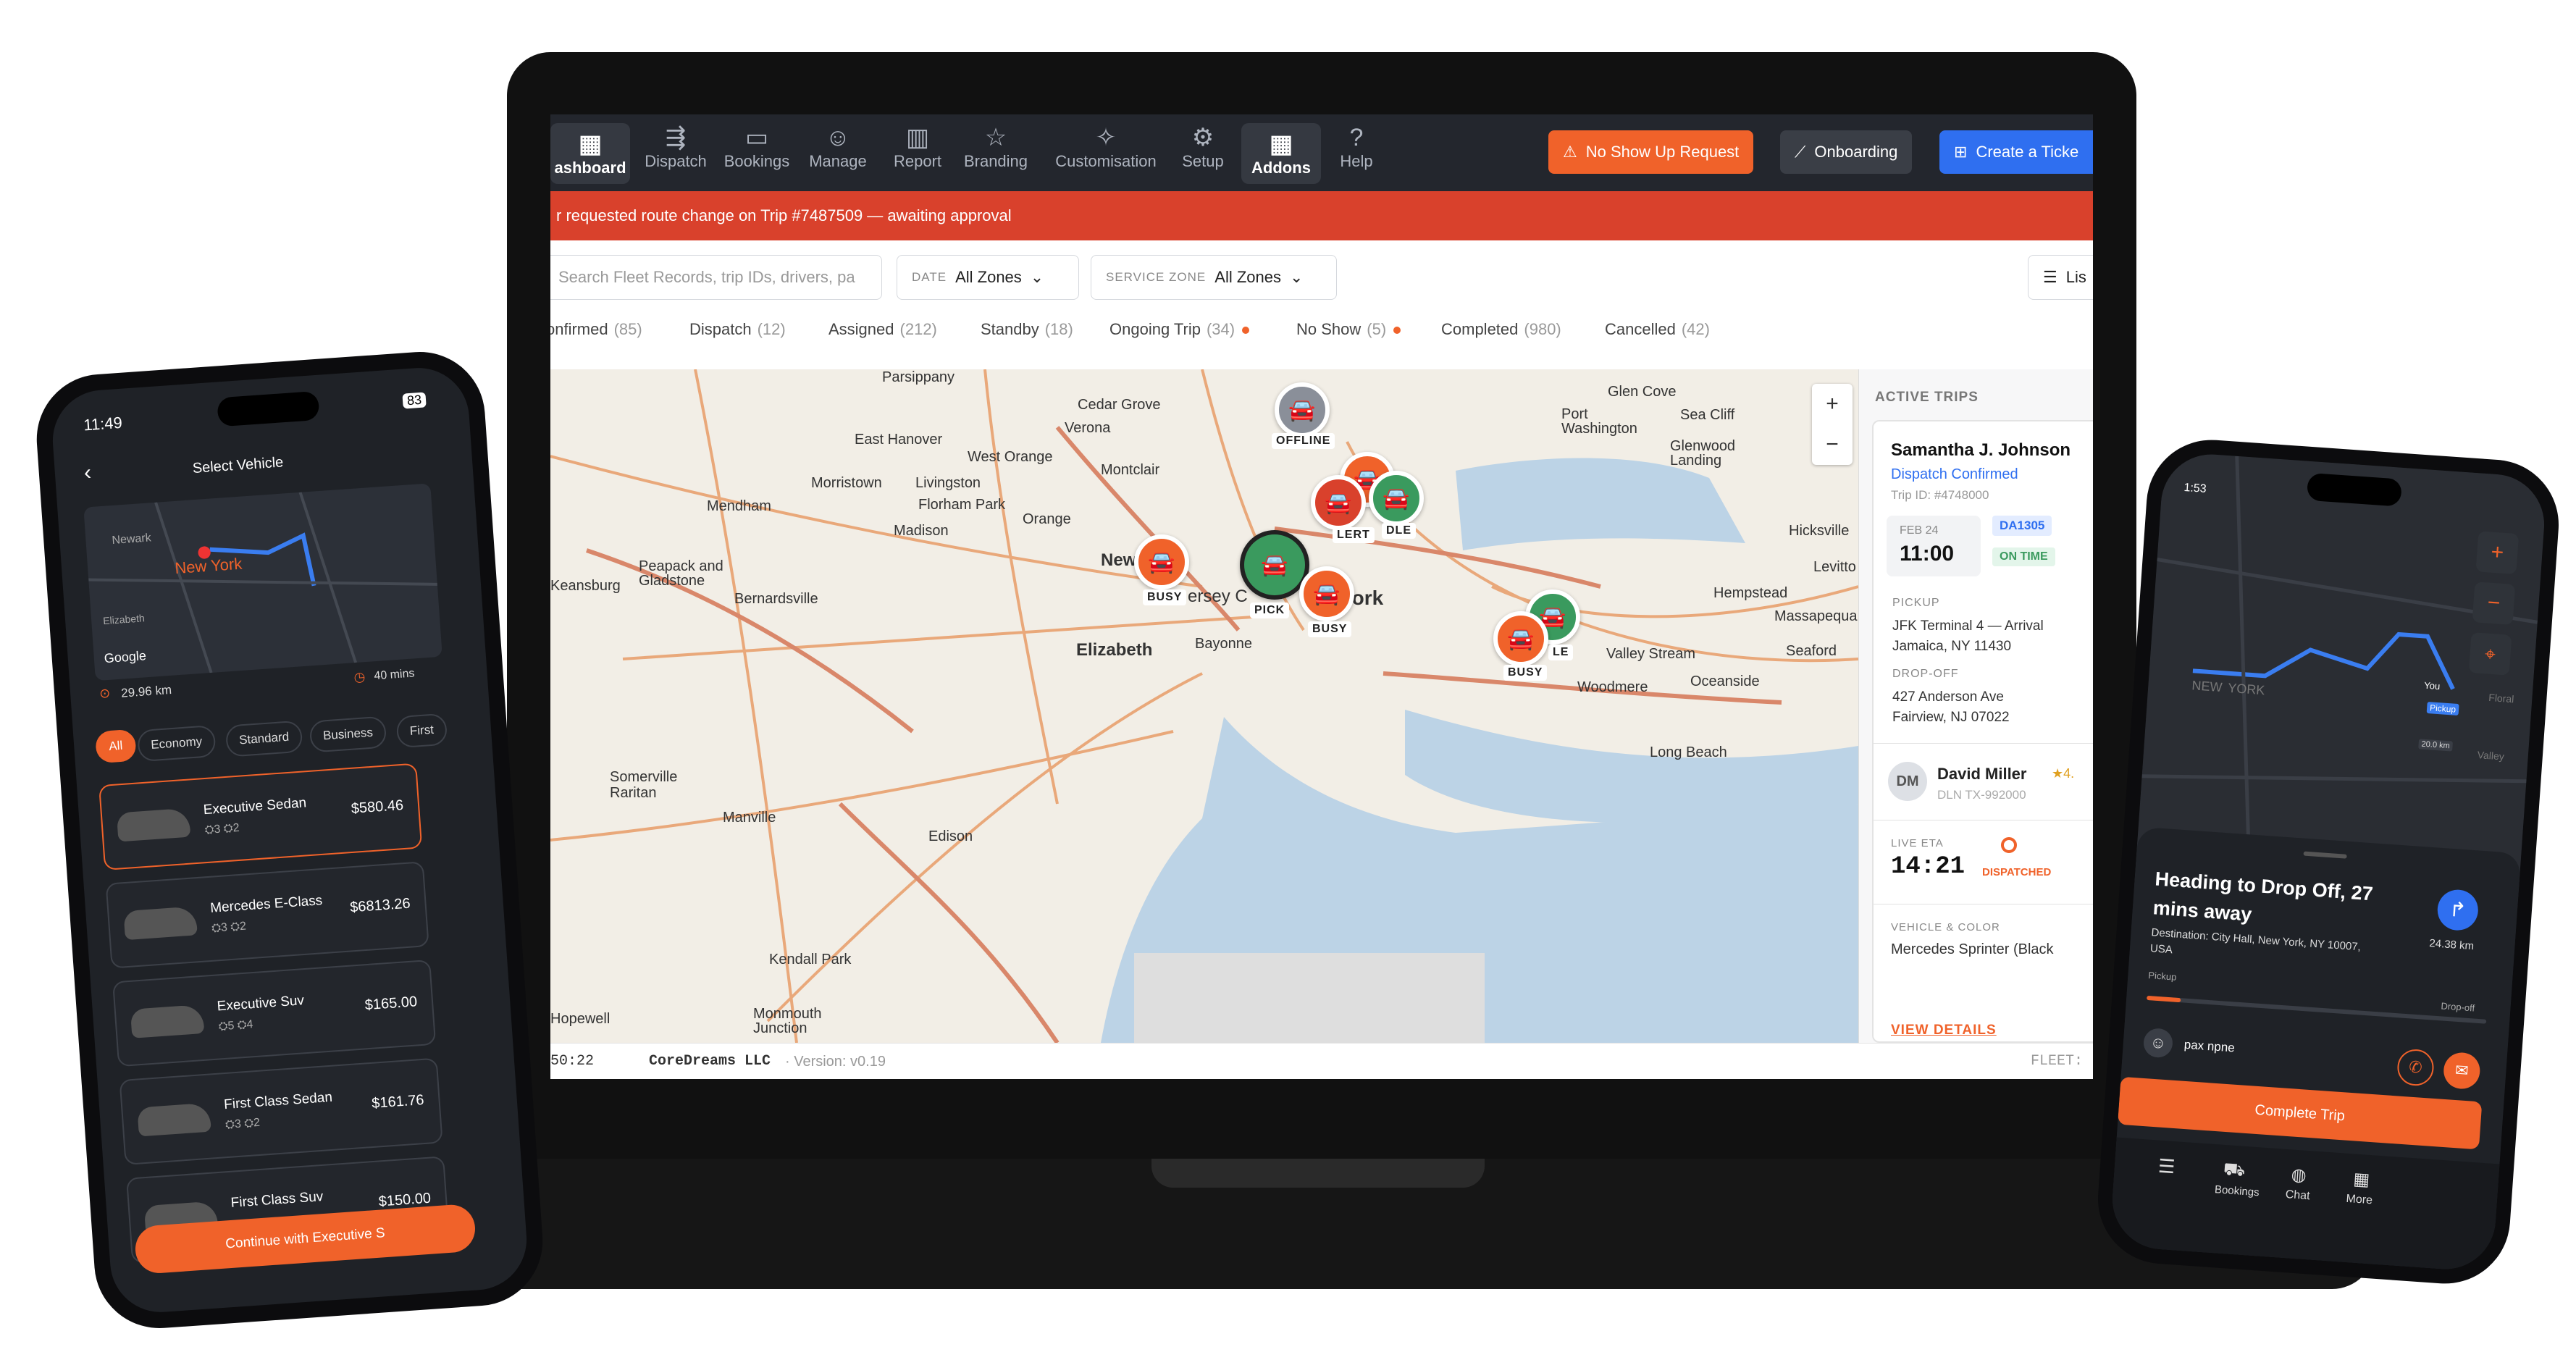 The height and width of the screenshot is (1360, 2576). Describe the element at coordinates (787, 1021) in the screenshot. I see `map-place-label: Monmouth Junction` at that location.